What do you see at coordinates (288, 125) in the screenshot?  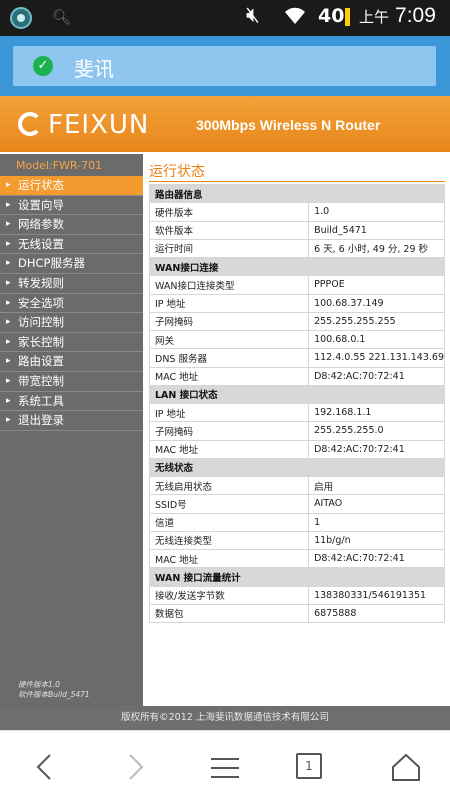 I see `router-title: 300Mbps Wireless N Router` at bounding box center [288, 125].